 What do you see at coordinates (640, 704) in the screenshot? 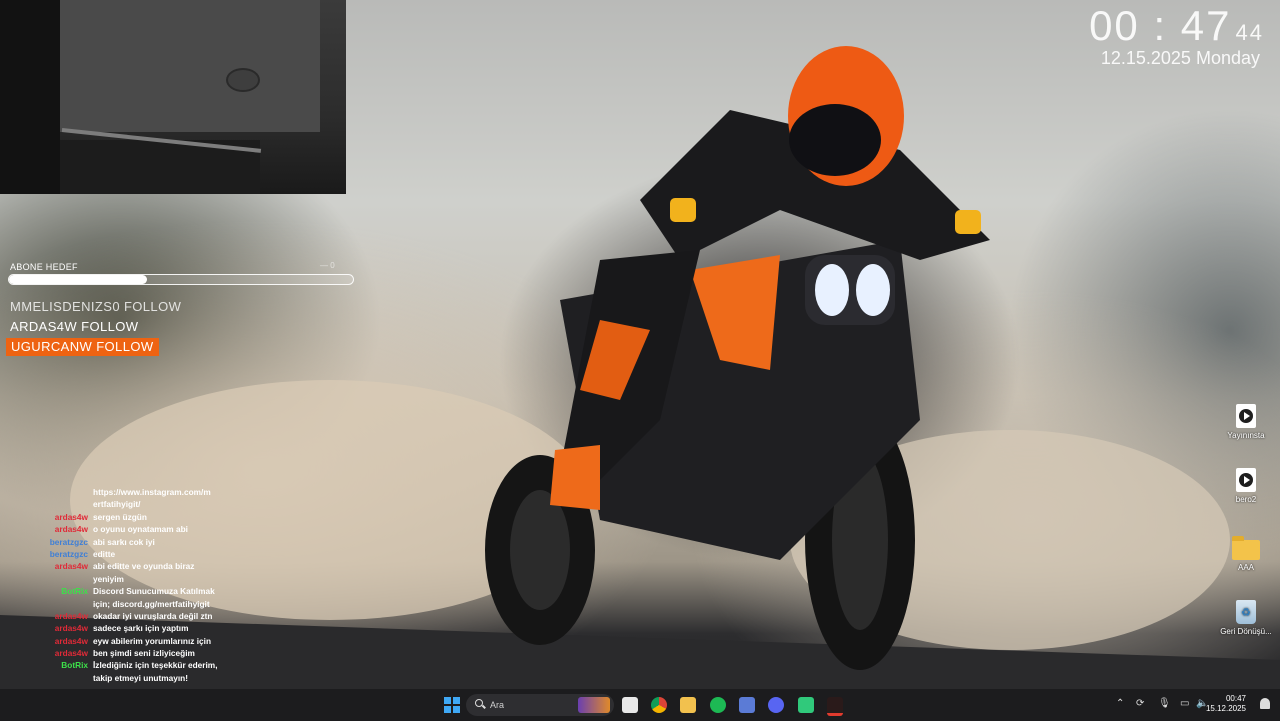
I see `taskbar: Ara ⌃ ⟳ 🎙 ▭ 🔈 00:47 15.12.2025` at bounding box center [640, 704].